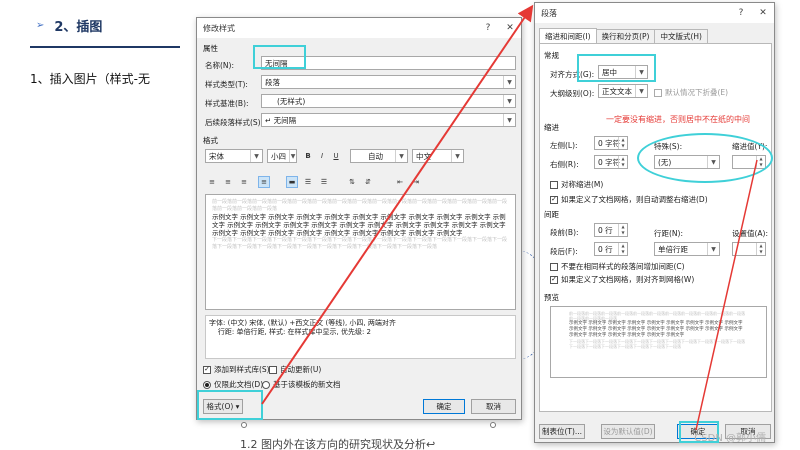 This screenshot has width=800, height=450. I want to click on watermark: CSDN @郭小儒, so click(730, 438).